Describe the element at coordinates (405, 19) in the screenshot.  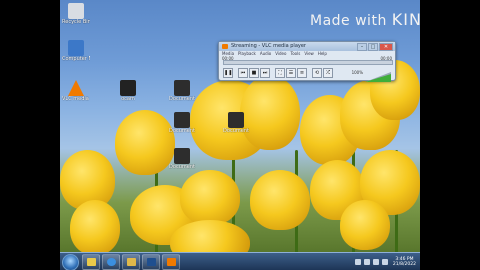
I see `watermark-brand: KINEMASTER` at that location.